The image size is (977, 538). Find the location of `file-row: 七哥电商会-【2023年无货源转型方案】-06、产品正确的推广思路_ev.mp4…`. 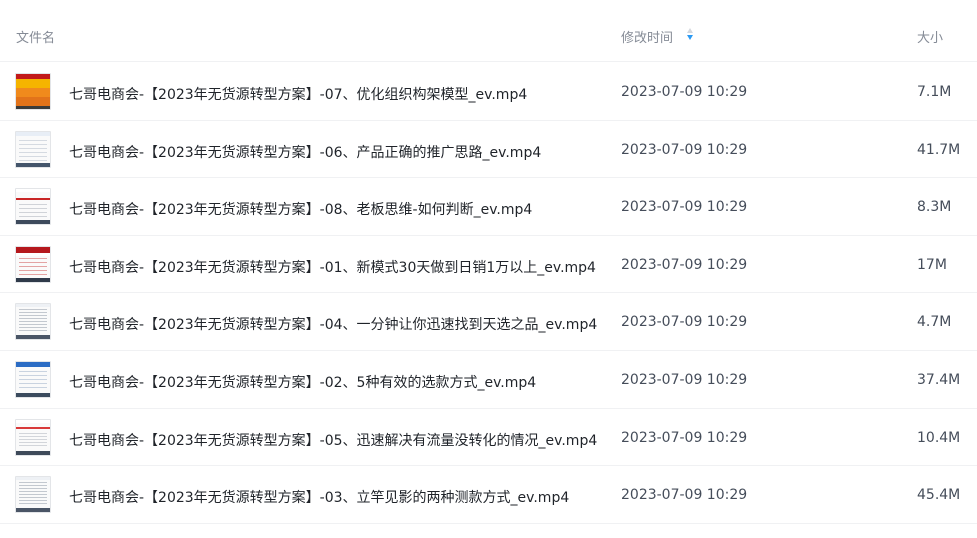

file-row: 七哥电商会-【2023年无货源转型方案】-06、产品正确的推广思路_ev.mp4… is located at coordinates (488, 150).